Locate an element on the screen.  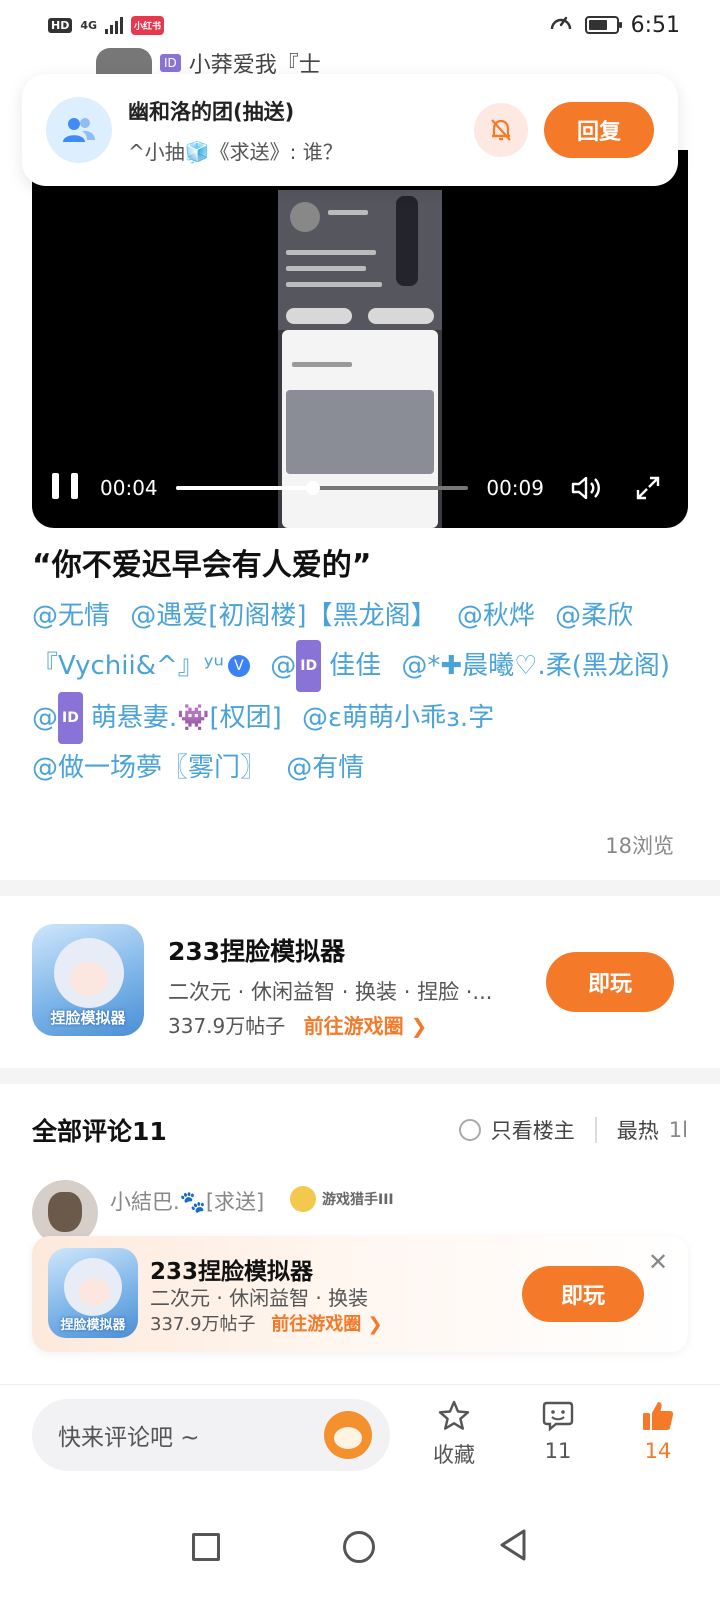
comment-count: 11 is located at coordinates (558, 1451).